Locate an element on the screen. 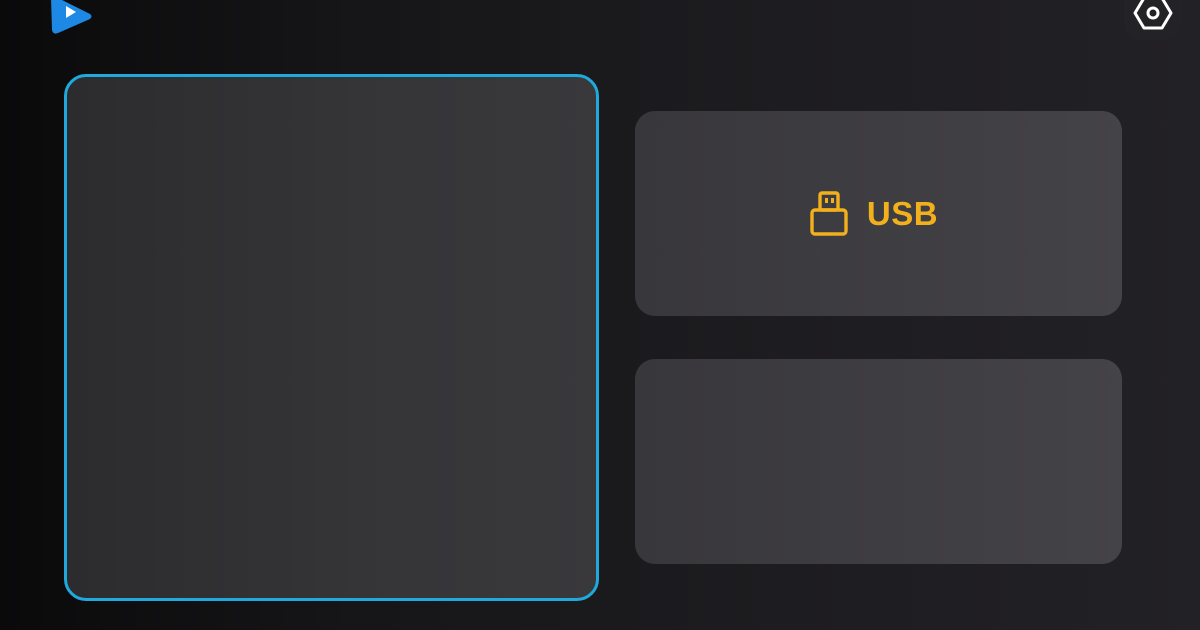  settings-button is located at coordinates (1153, 20).